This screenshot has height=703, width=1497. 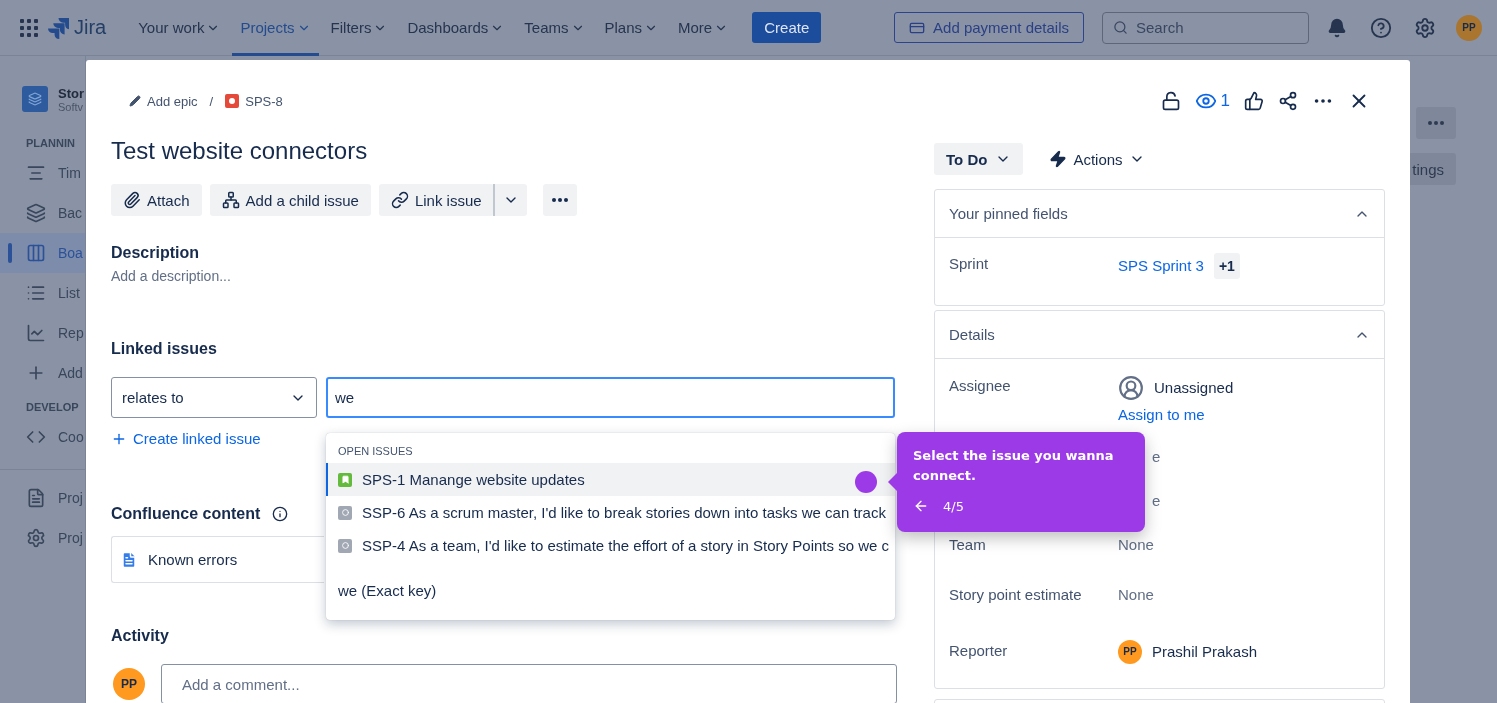 What do you see at coordinates (1097, 159) in the screenshot?
I see `actions-button: Actions` at bounding box center [1097, 159].